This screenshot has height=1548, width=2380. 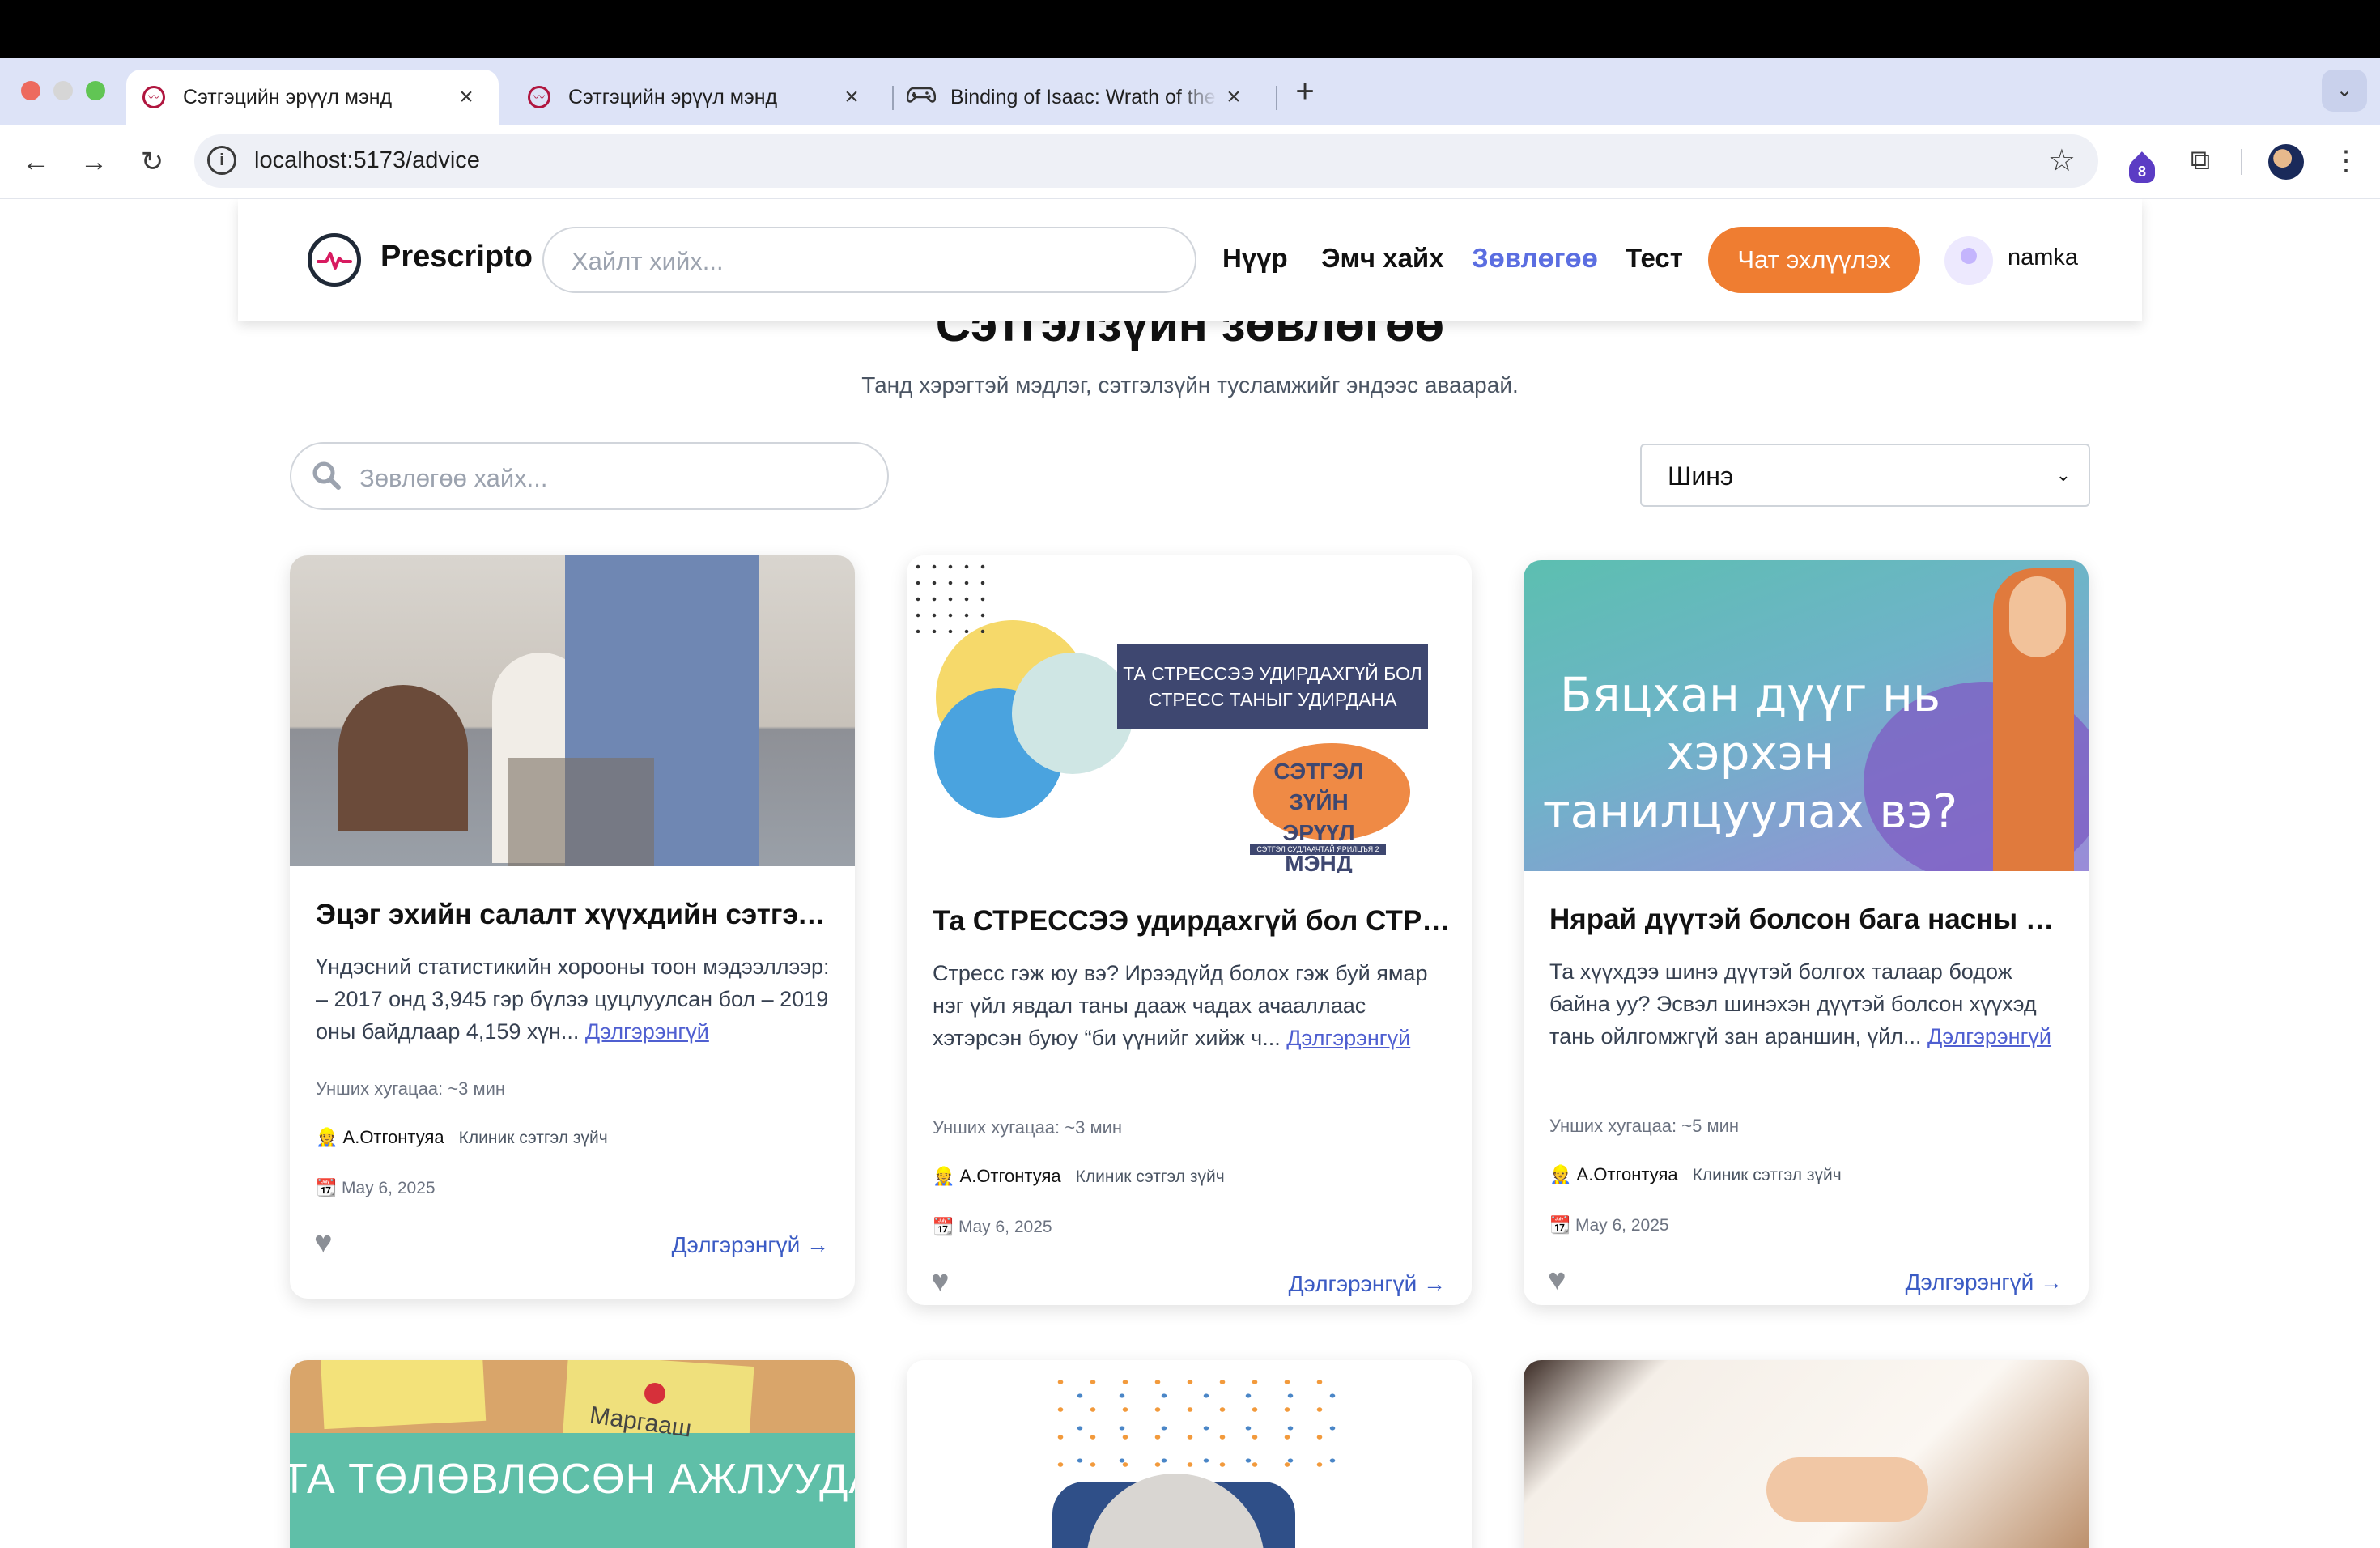 What do you see at coordinates (610, 478) in the screenshot?
I see `advice-search-input` at bounding box center [610, 478].